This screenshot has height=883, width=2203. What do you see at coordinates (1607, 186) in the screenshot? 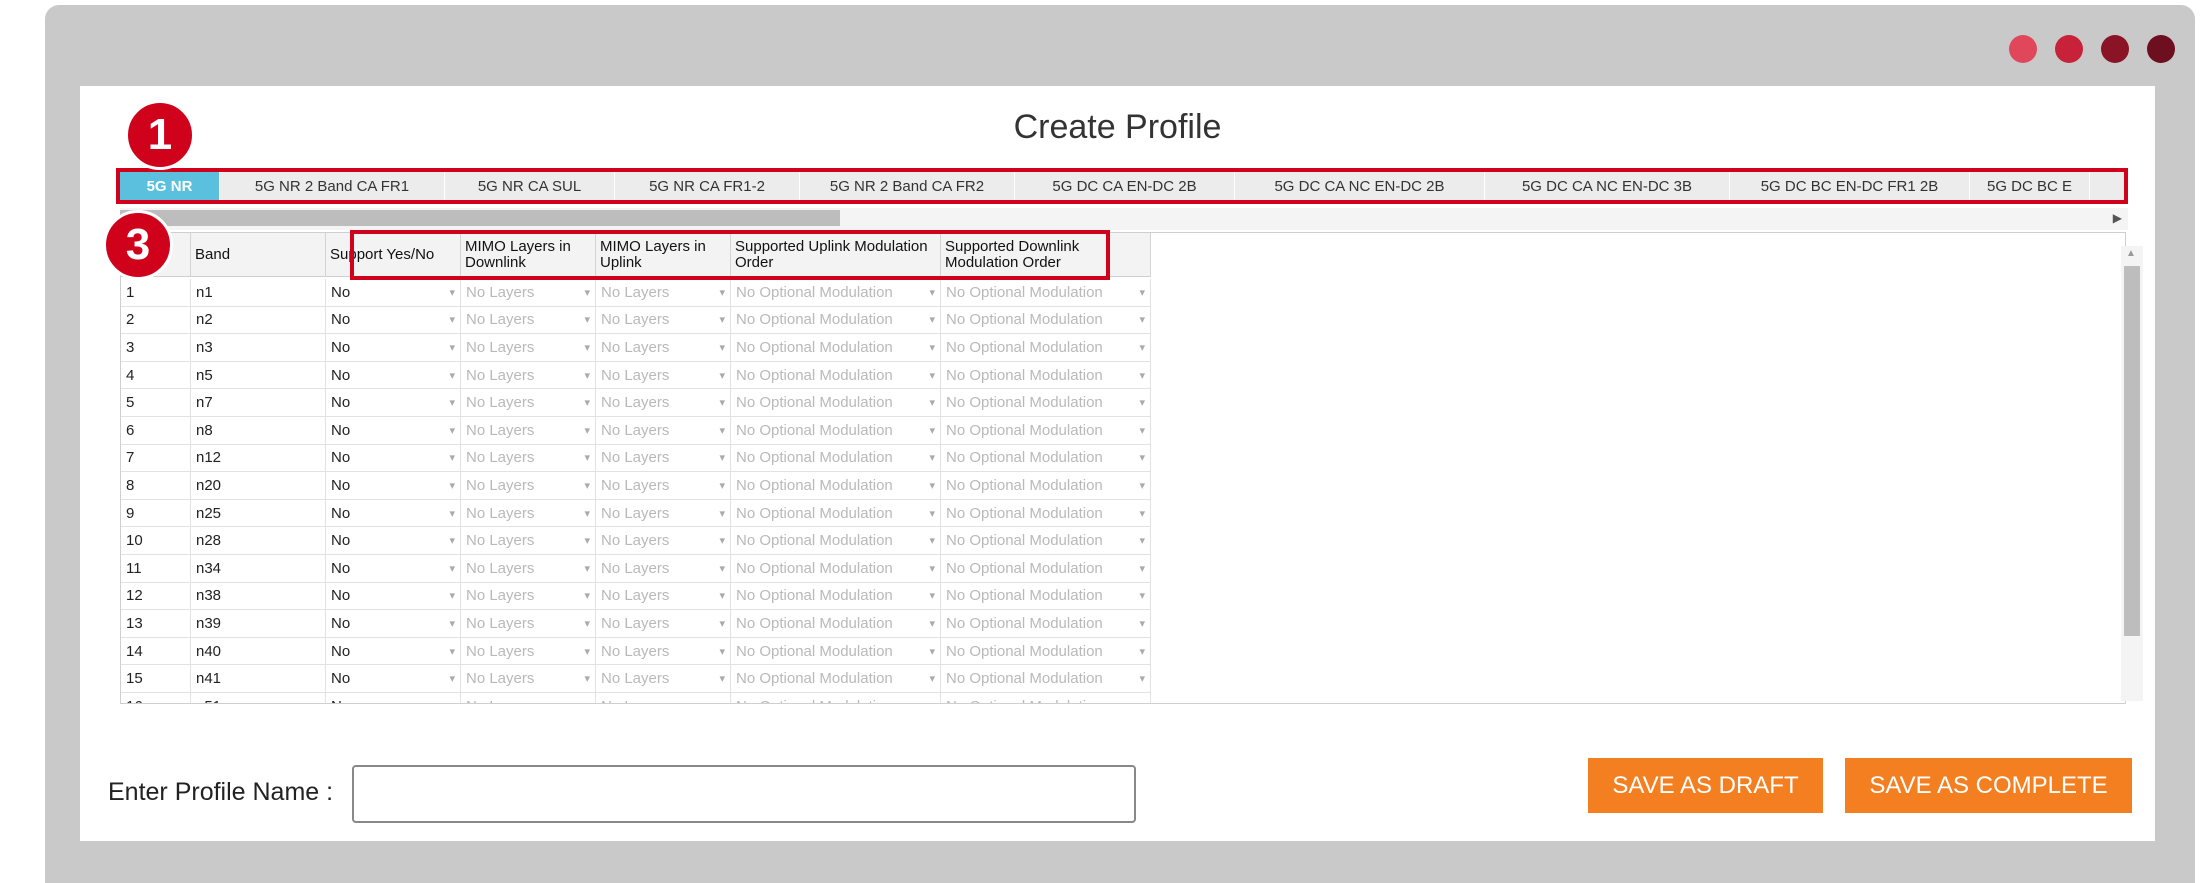
I see `tab-5g-dc-ca-nc-en-dc-3b: 5G DC CA NC EN-DC 3B` at bounding box center [1607, 186].